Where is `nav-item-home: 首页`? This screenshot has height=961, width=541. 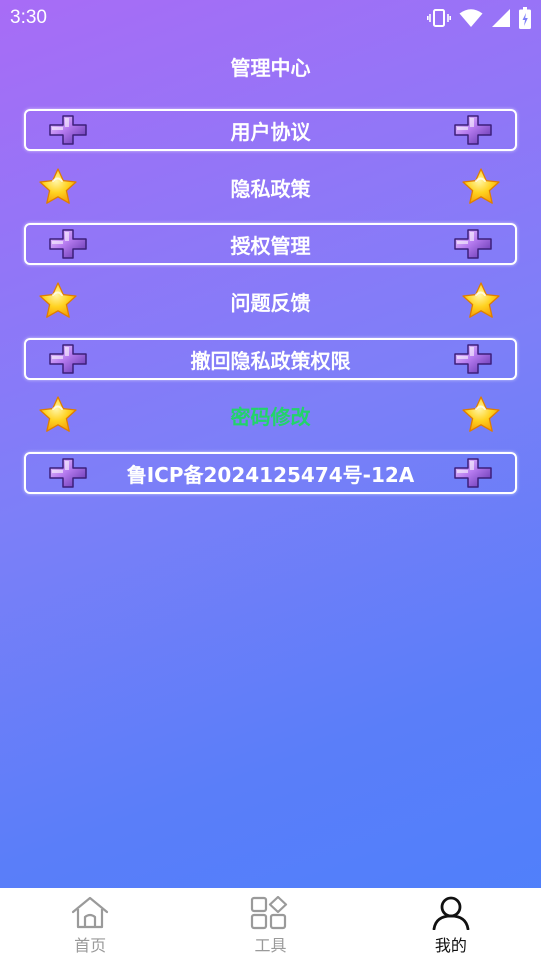 nav-item-home: 首页 is located at coordinates (90, 924).